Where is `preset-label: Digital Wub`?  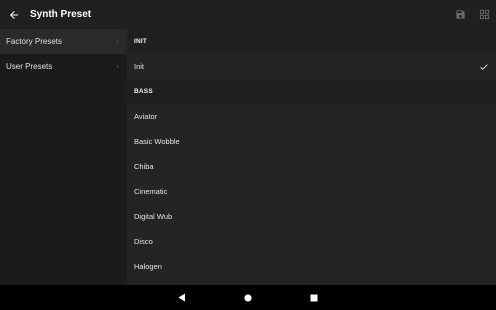
preset-label: Digital Wub is located at coordinates (153, 216).